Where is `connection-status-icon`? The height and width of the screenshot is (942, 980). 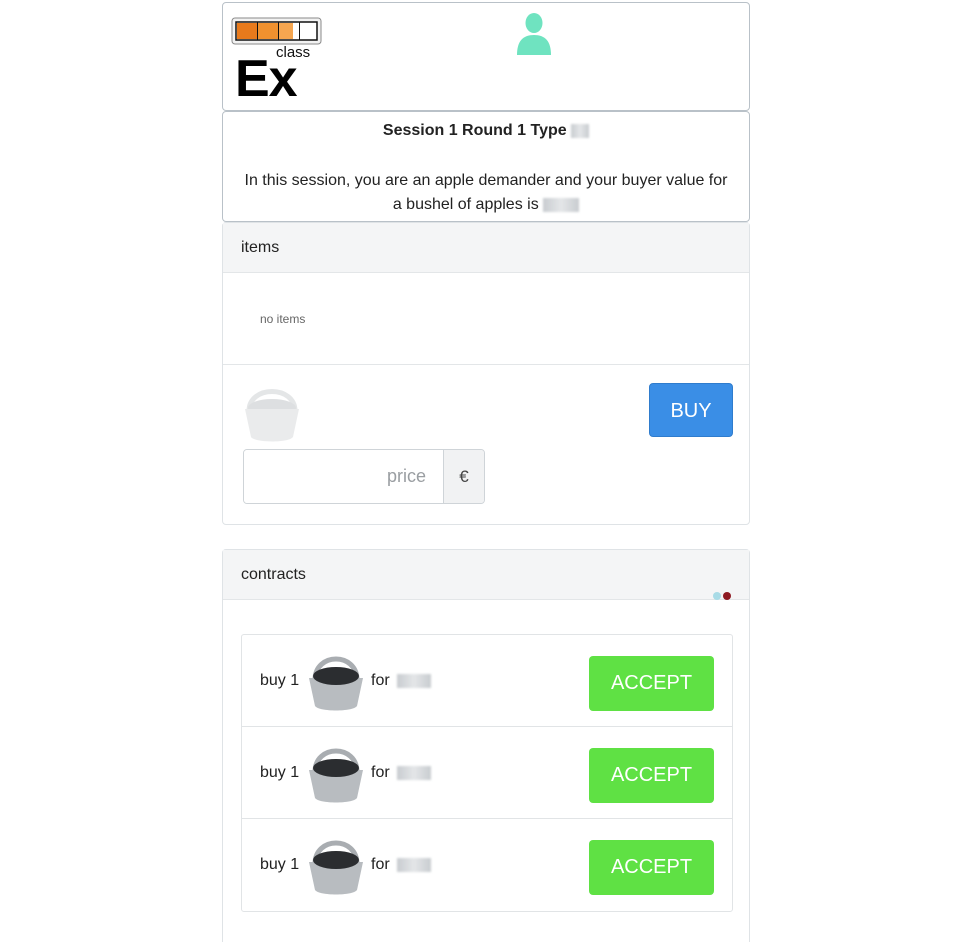 connection-status-icon is located at coordinates (722, 595).